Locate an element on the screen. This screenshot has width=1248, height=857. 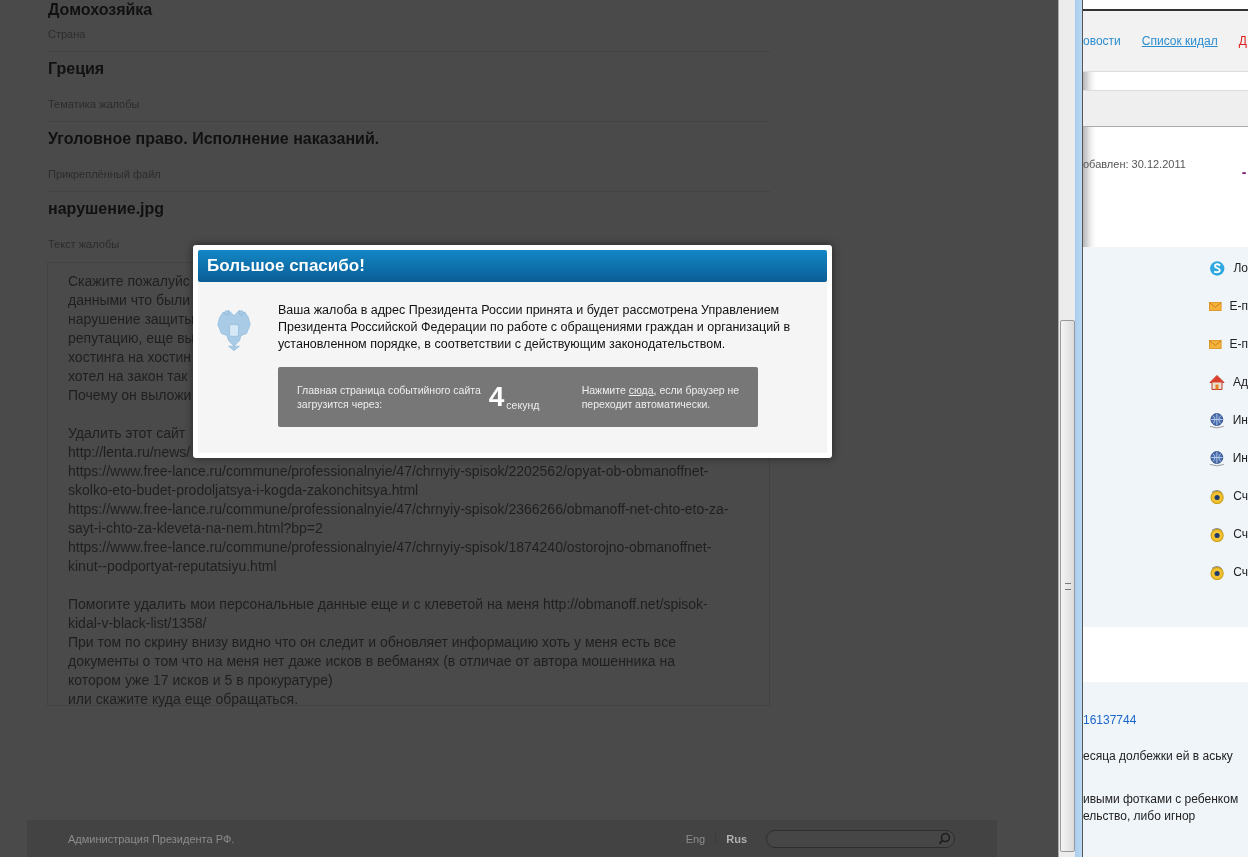
countdown-number: 4 is located at coordinates (496, 397).